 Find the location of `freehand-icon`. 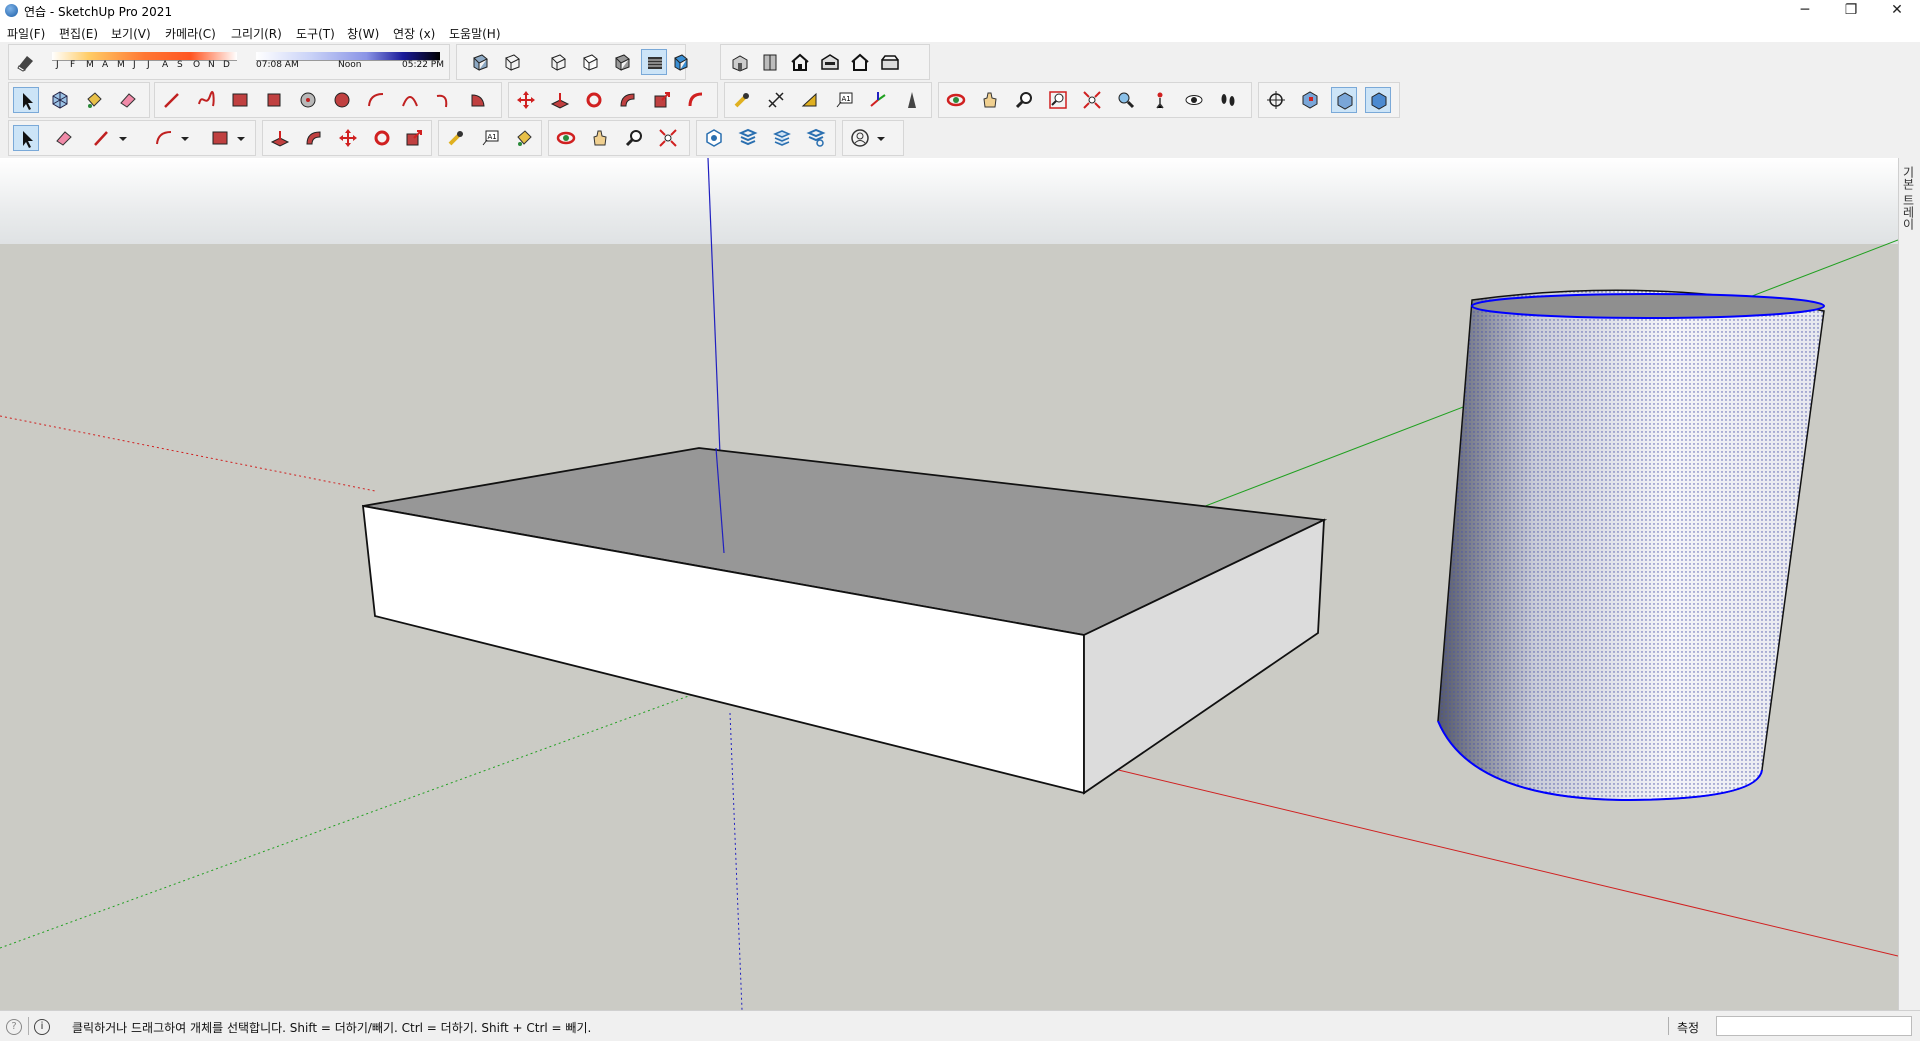

freehand-icon is located at coordinates (206, 100).